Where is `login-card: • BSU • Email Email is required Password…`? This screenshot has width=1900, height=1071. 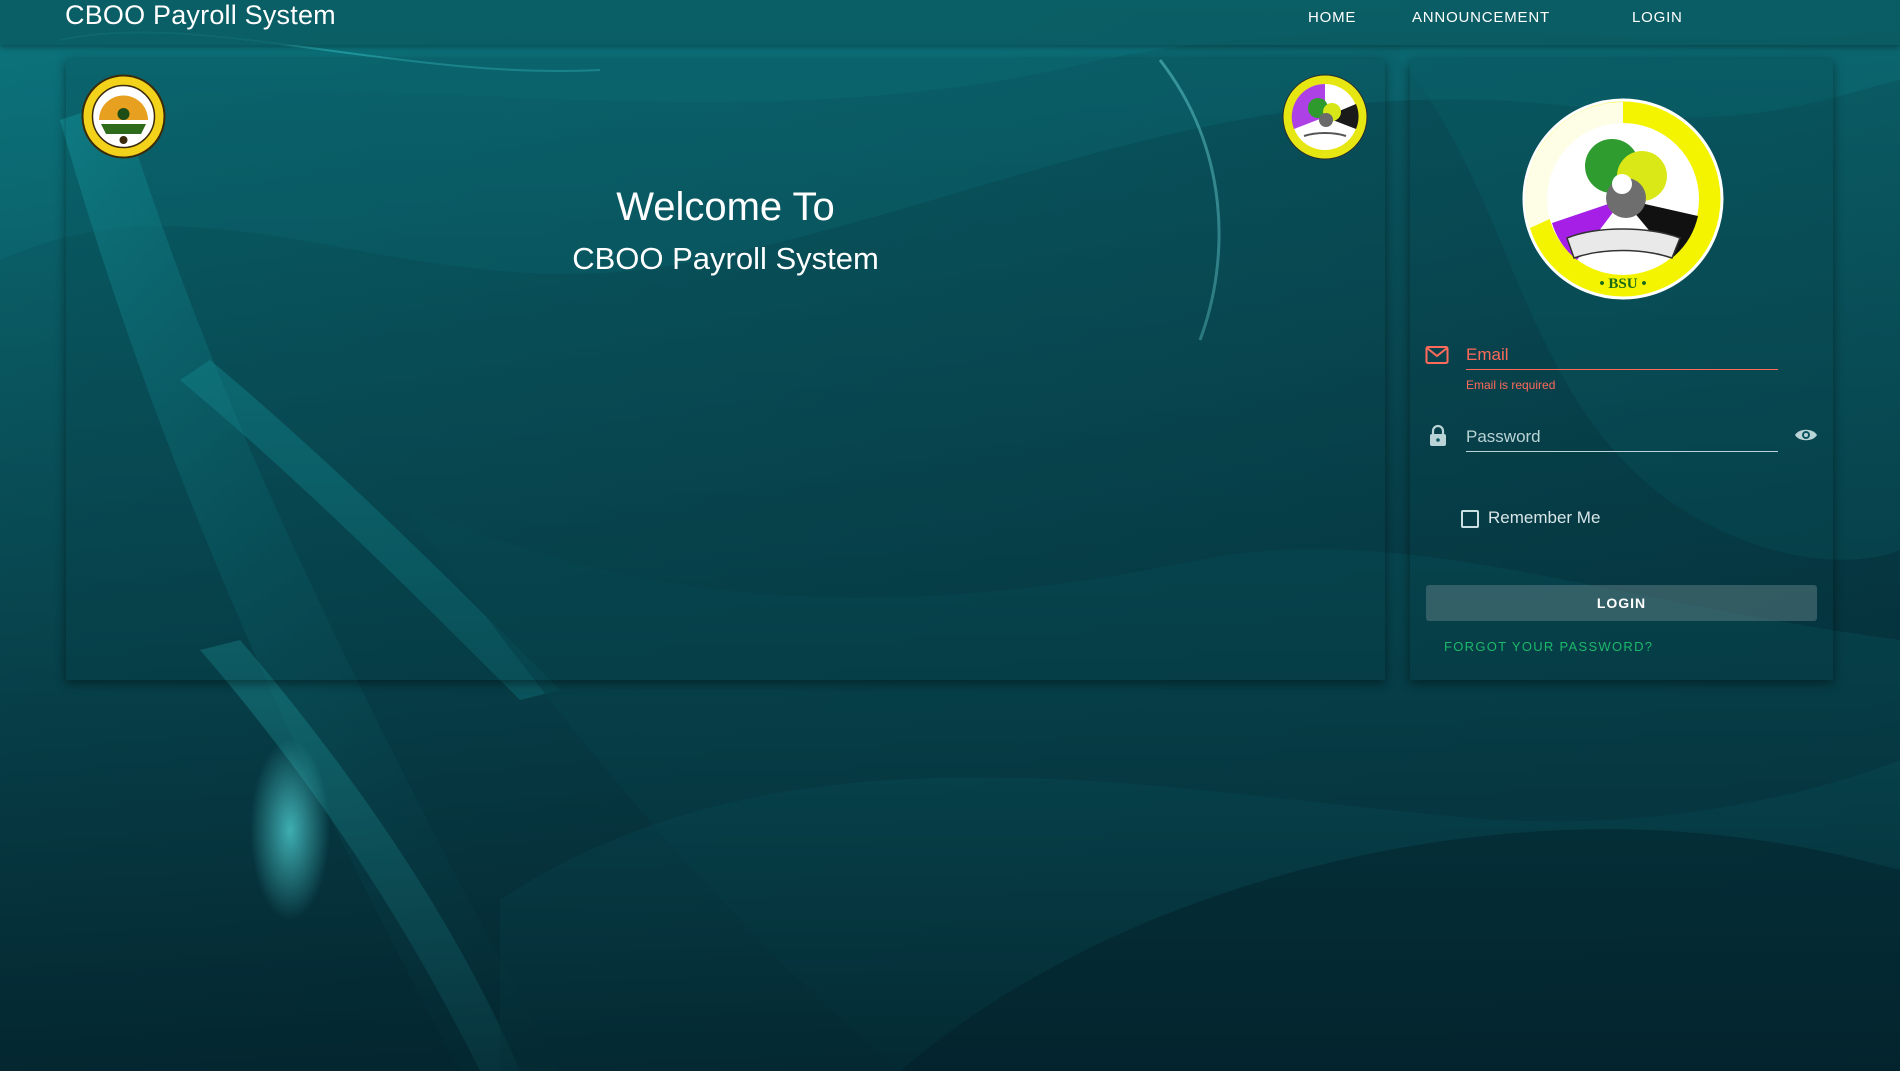 login-card: • BSU • Email Email is required Password… is located at coordinates (1621, 369).